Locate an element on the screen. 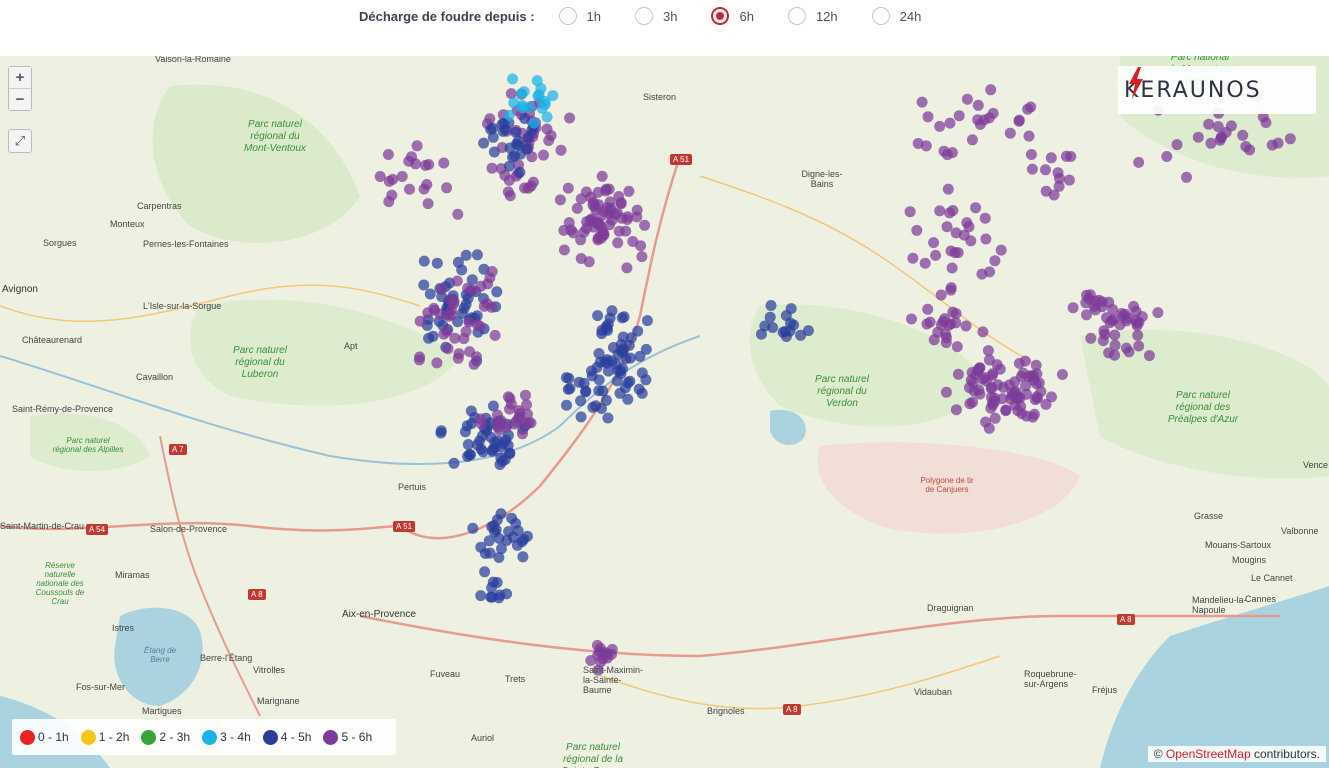 Image resolution: width=1329 pixels, height=768 pixels. place-label: Cannes is located at coordinates (1261, 599).